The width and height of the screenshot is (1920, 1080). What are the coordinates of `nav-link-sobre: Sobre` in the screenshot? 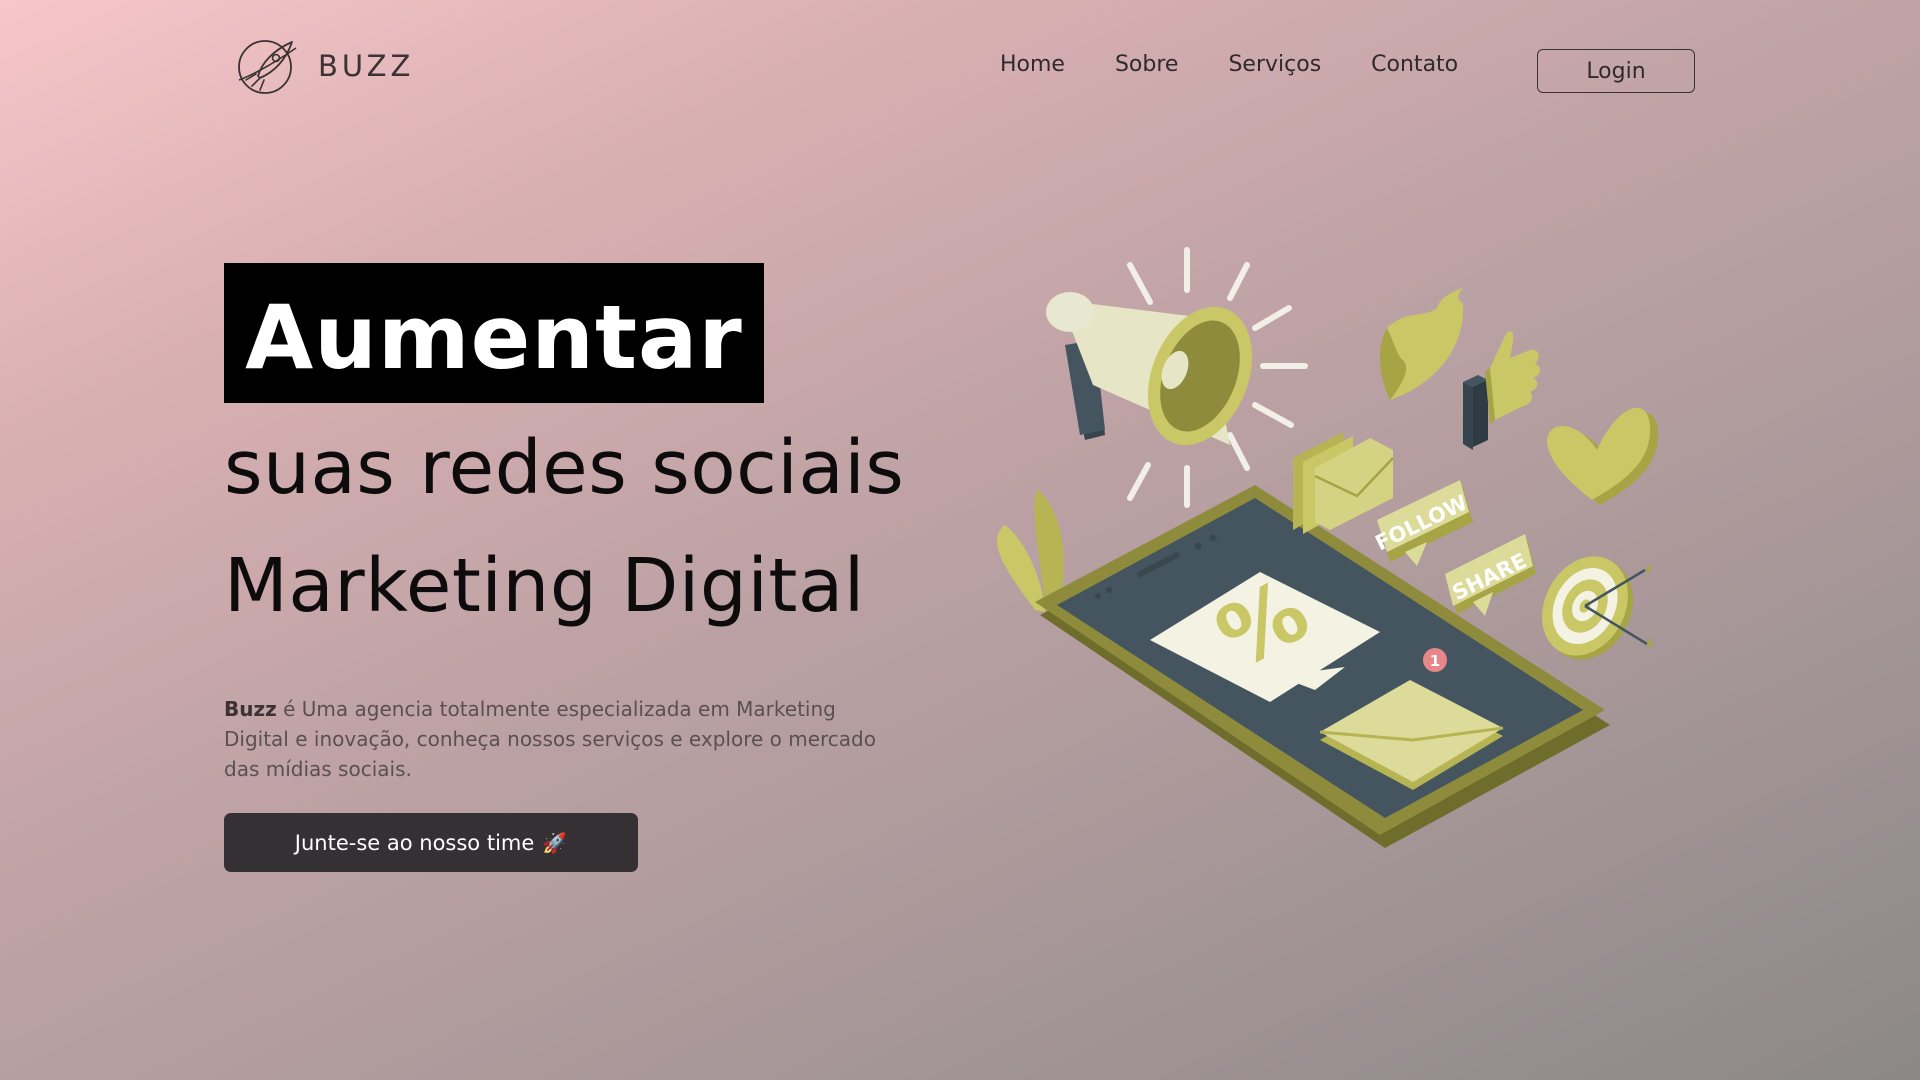 It's located at (1147, 64).